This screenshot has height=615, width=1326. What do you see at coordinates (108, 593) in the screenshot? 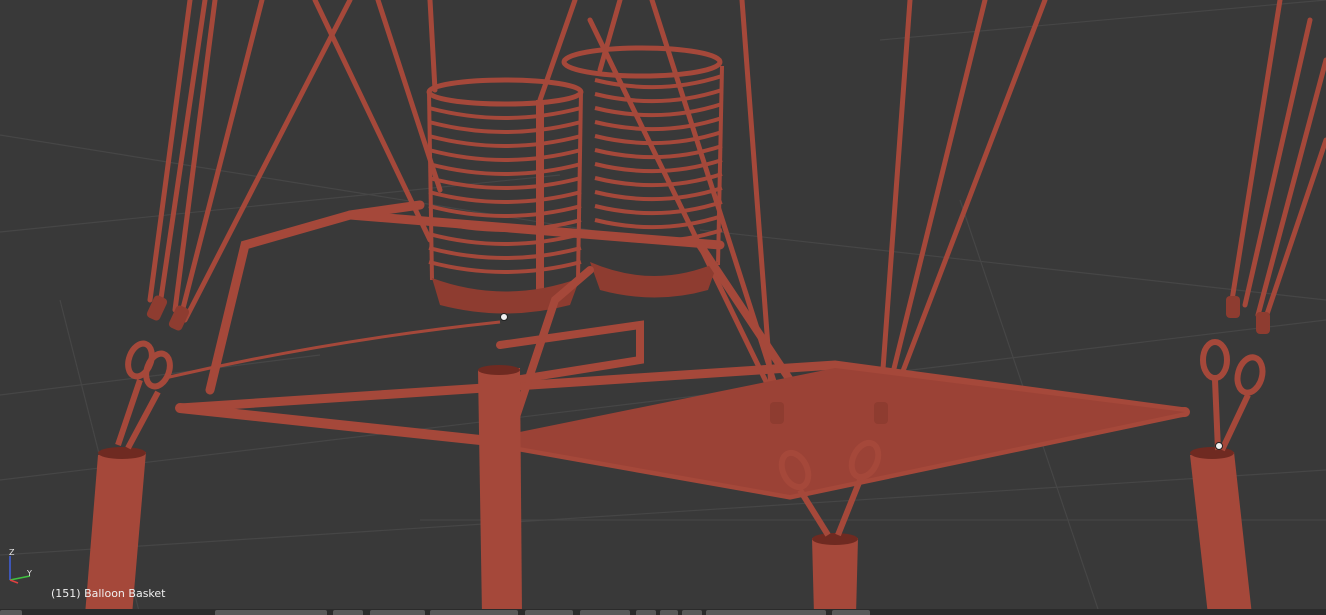
I see `active-object-label: (151) Balloon Basket` at bounding box center [108, 593].